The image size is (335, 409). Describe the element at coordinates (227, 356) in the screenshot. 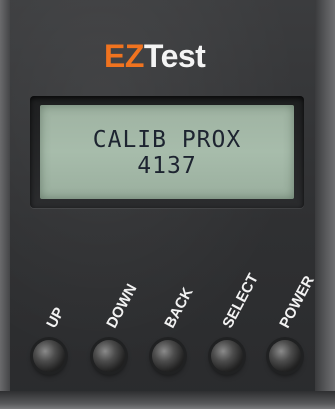

I see `select-button` at that location.